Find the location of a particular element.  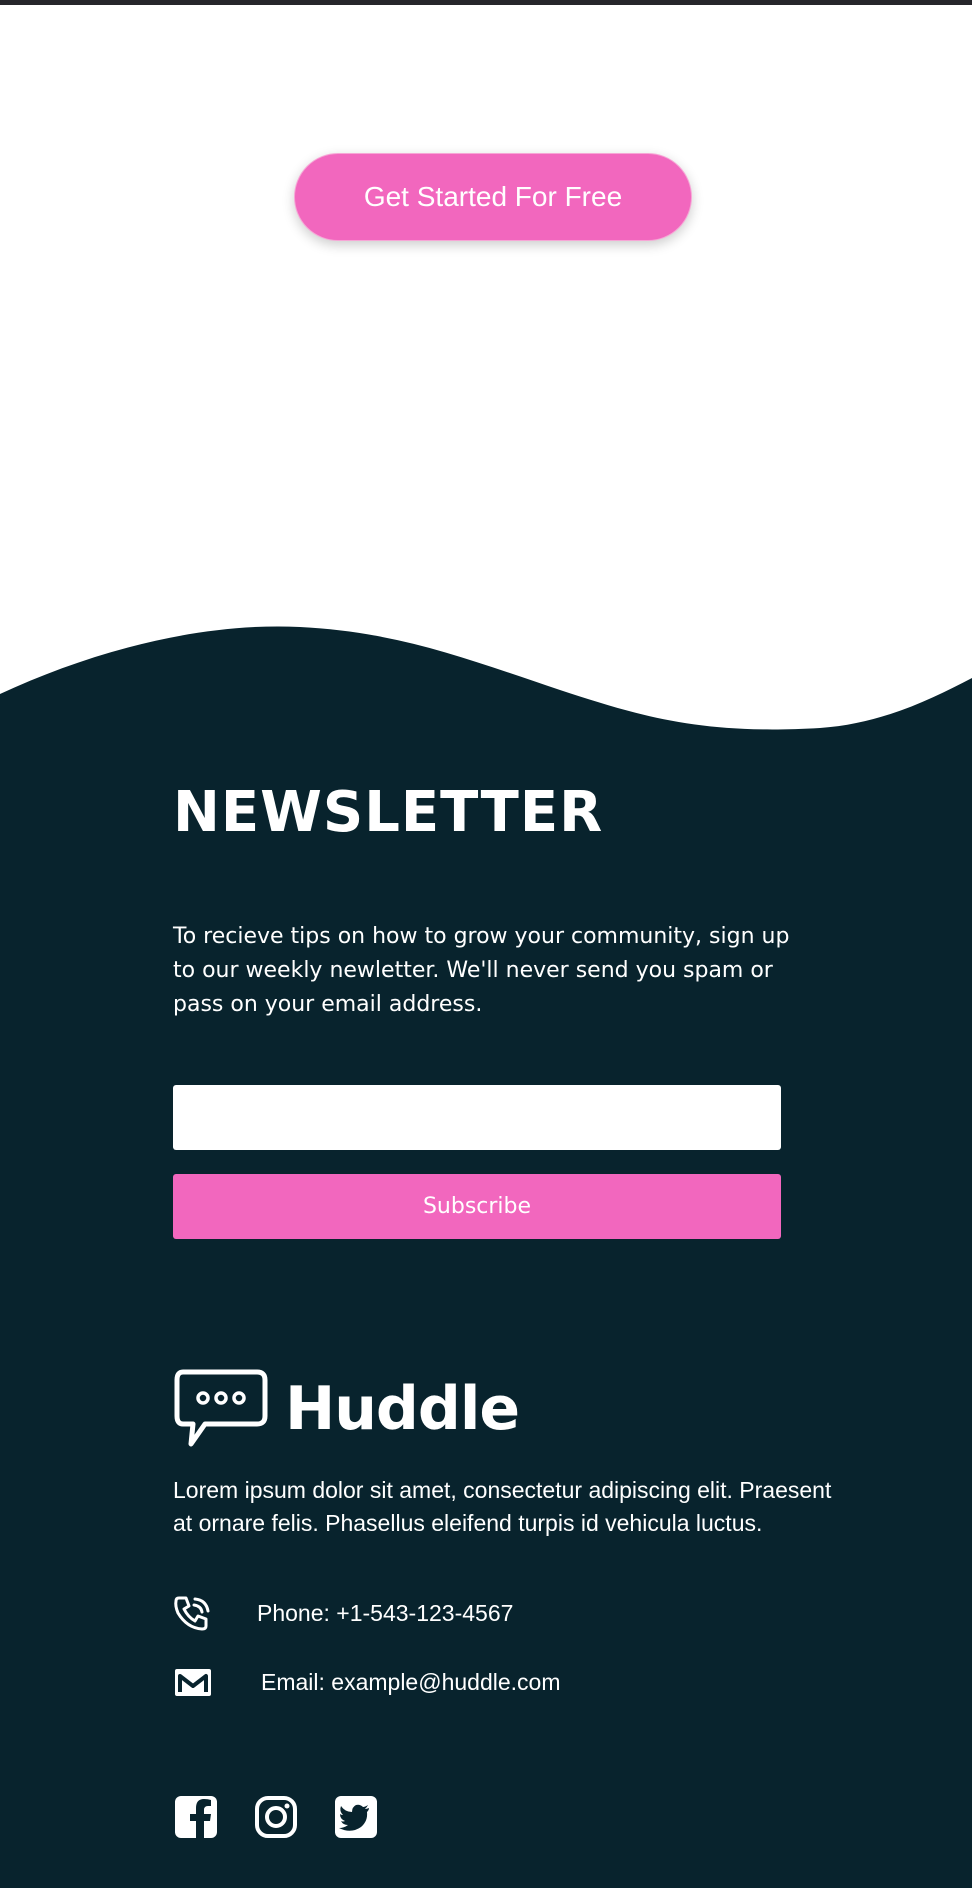

social-links is located at coordinates (276, 1817).